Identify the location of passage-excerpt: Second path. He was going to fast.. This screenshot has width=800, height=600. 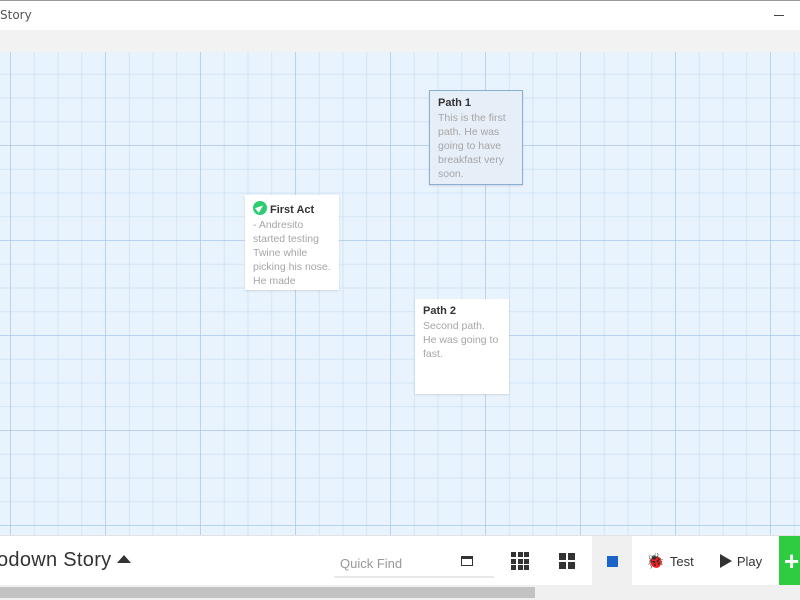
(461, 340).